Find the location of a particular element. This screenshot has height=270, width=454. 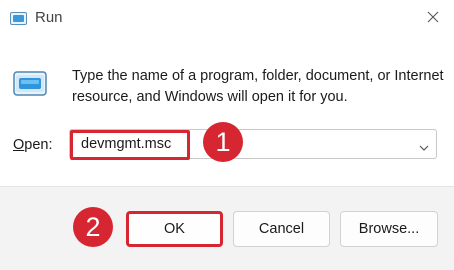

run-app-icon is located at coordinates (18, 21).